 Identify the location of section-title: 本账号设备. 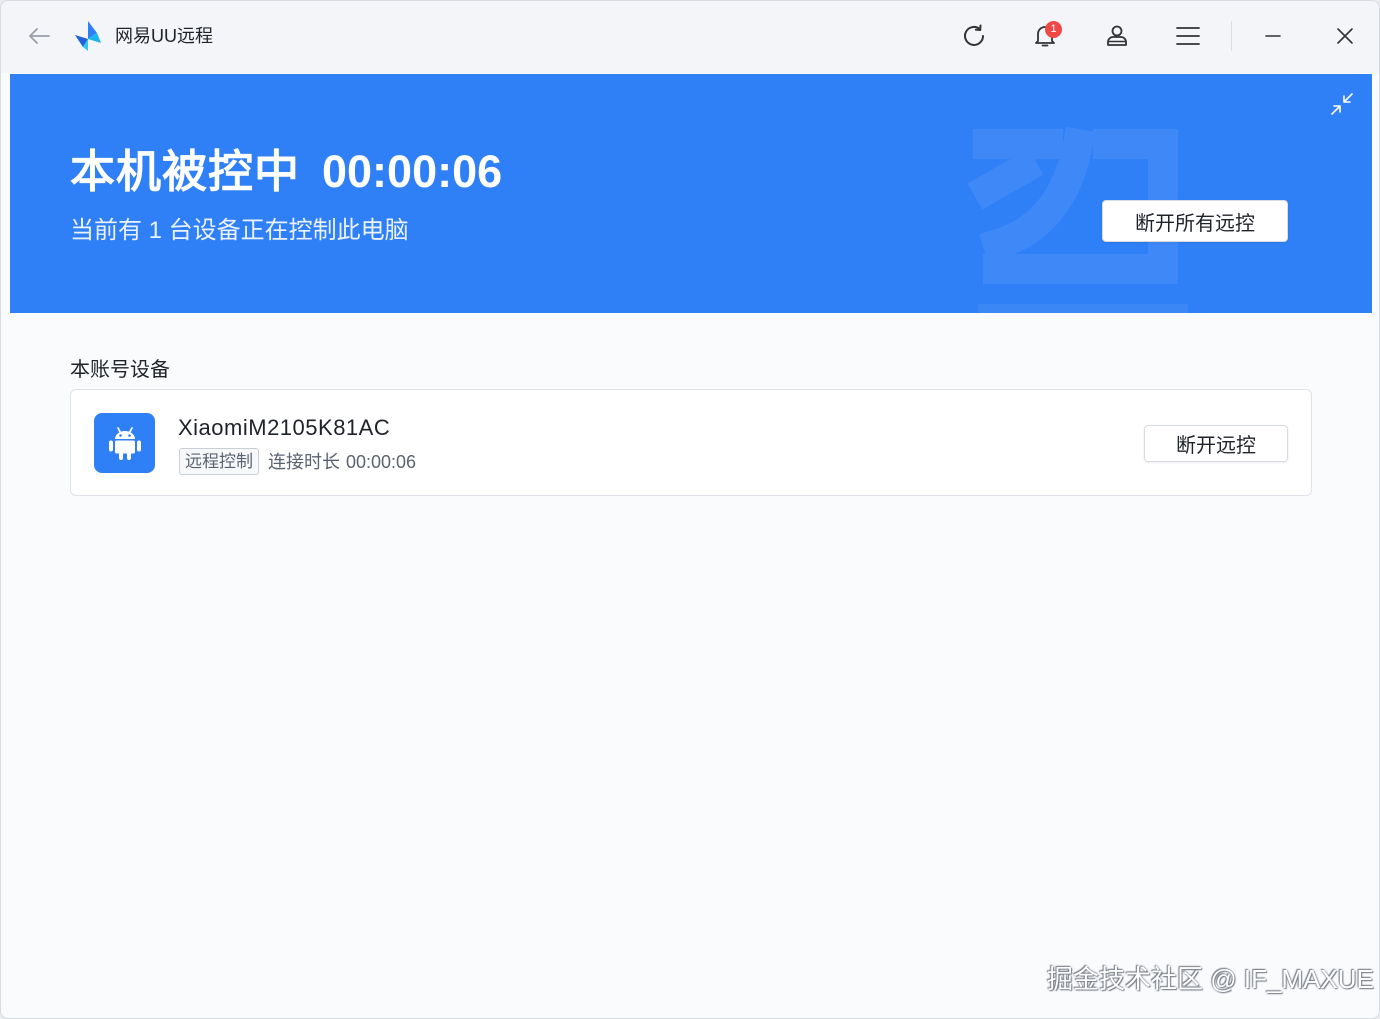
(120, 370).